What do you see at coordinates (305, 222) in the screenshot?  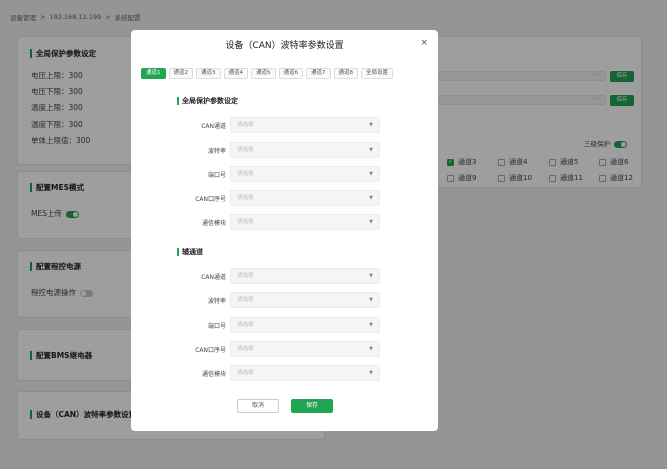 I see `comm-module-select: 请选择 ▼` at bounding box center [305, 222].